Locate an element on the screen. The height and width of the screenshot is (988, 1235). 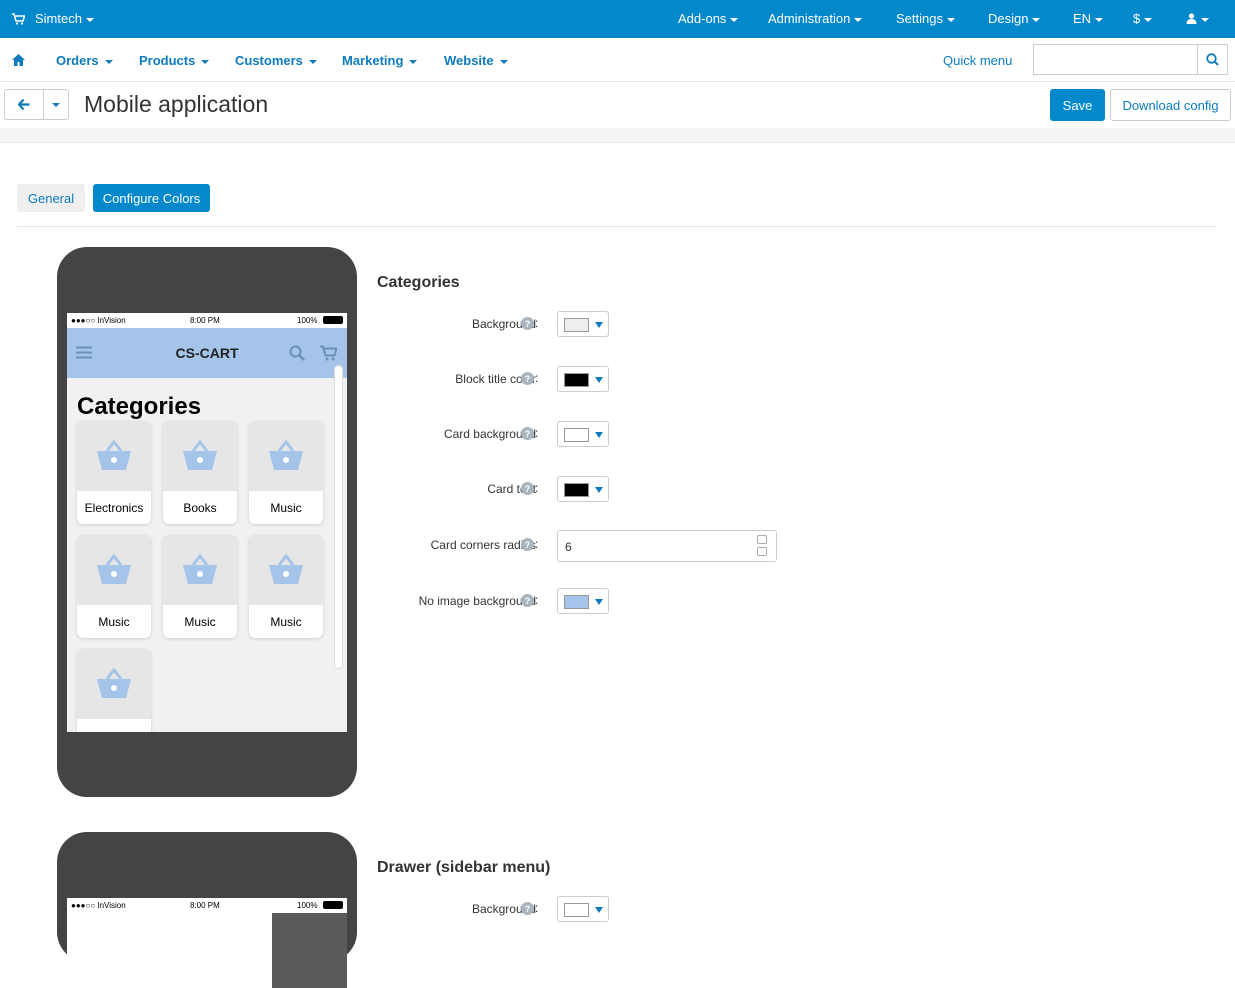
menu-language: EN is located at coordinates (1088, 18).